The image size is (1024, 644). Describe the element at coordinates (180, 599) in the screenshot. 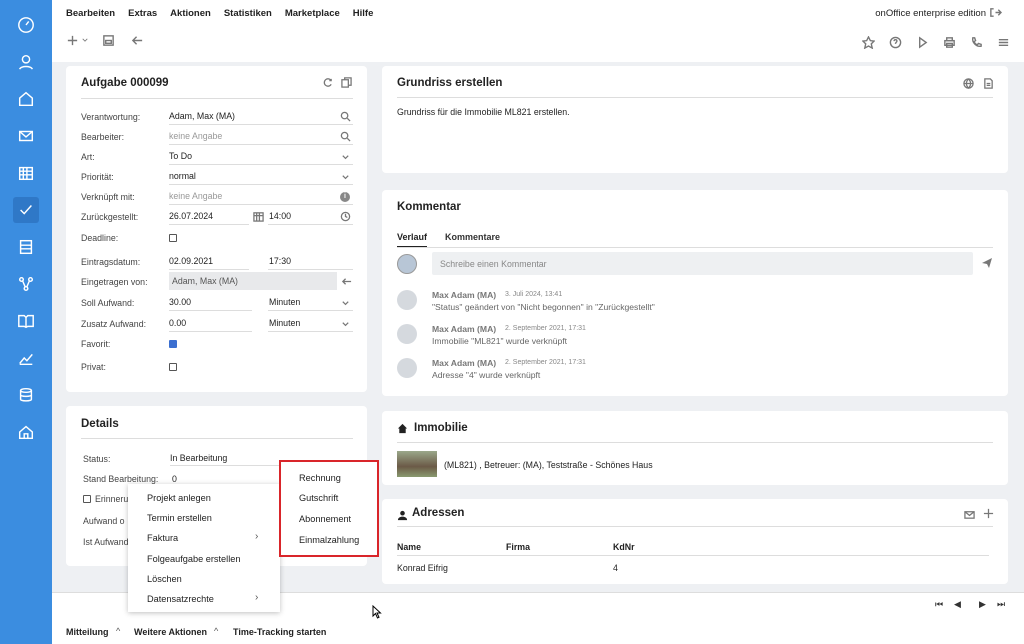

I see `menu-item-datensatzrechte: Datensatzrechte` at that location.